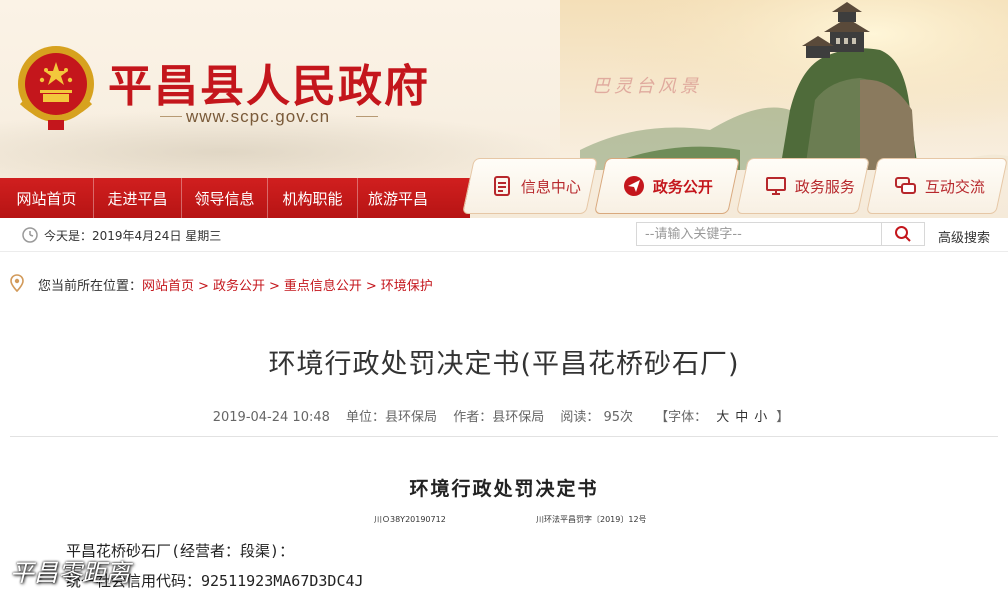 The image size is (1008, 594). I want to click on font-size-control: 【字体： 大中小】, so click(722, 417).